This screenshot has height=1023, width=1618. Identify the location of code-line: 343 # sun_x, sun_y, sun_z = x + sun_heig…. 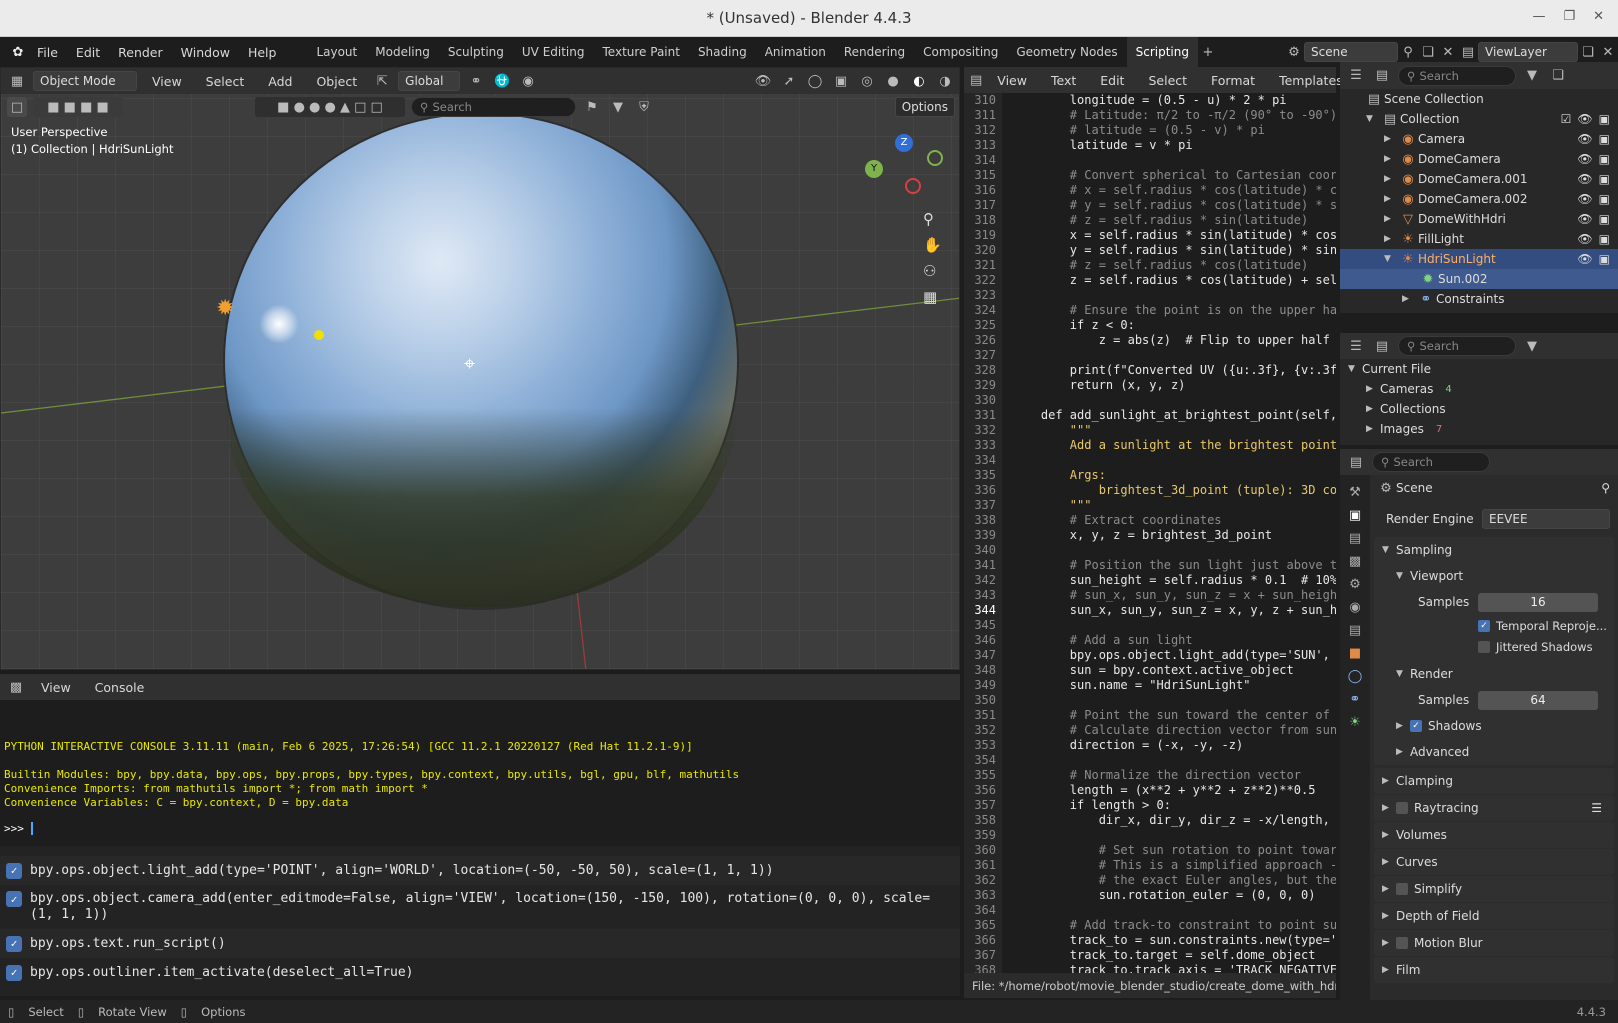
(1150, 595).